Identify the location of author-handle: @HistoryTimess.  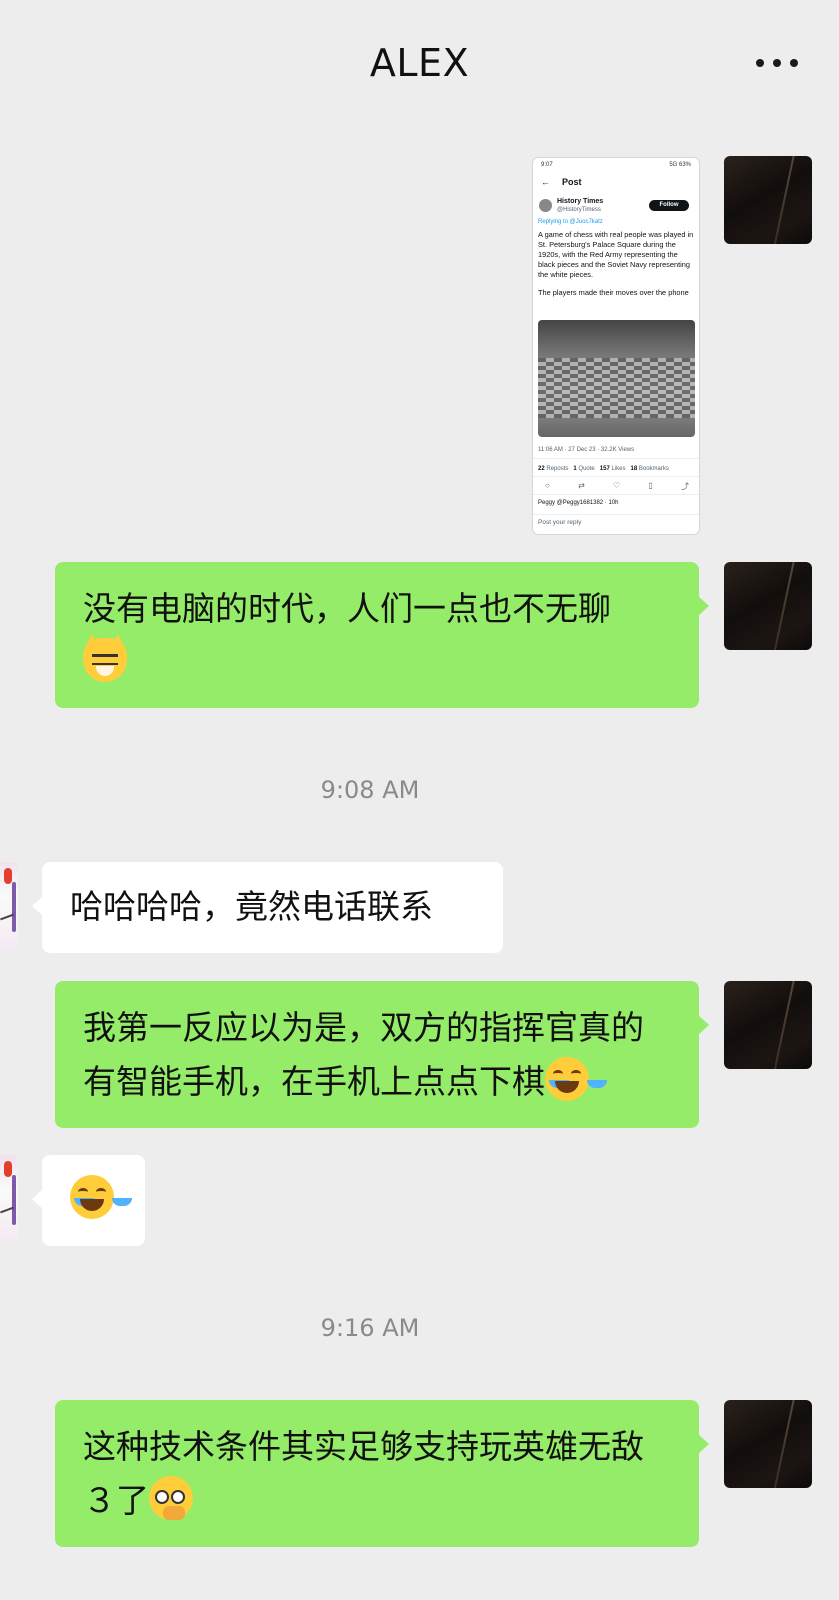
(579, 210).